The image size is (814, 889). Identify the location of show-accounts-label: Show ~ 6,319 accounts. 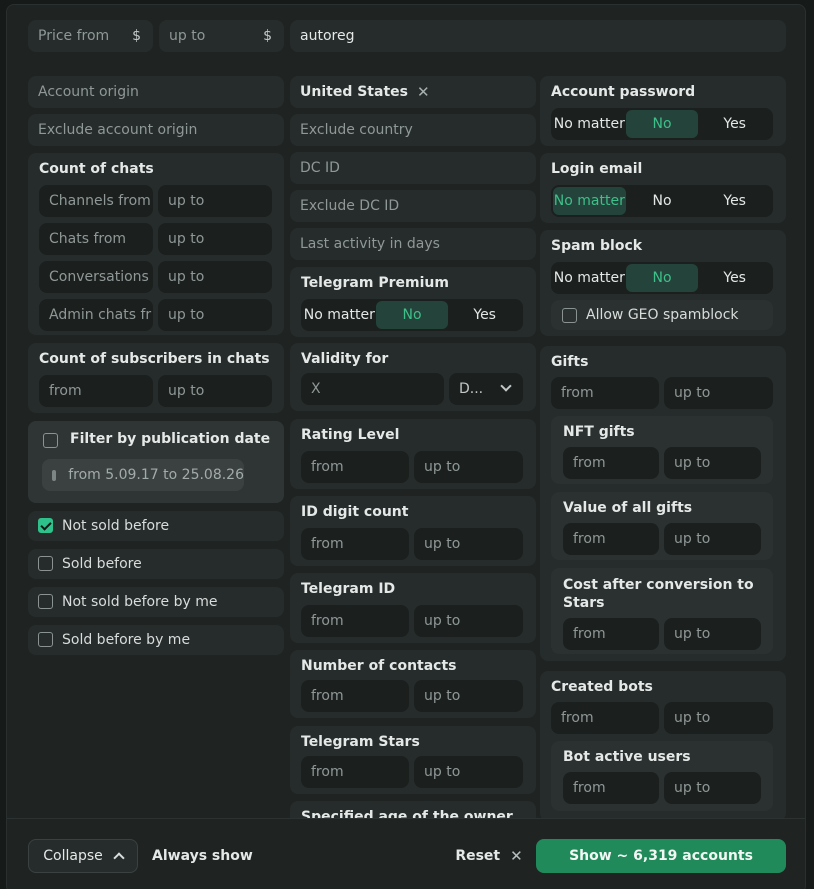
(661, 856).